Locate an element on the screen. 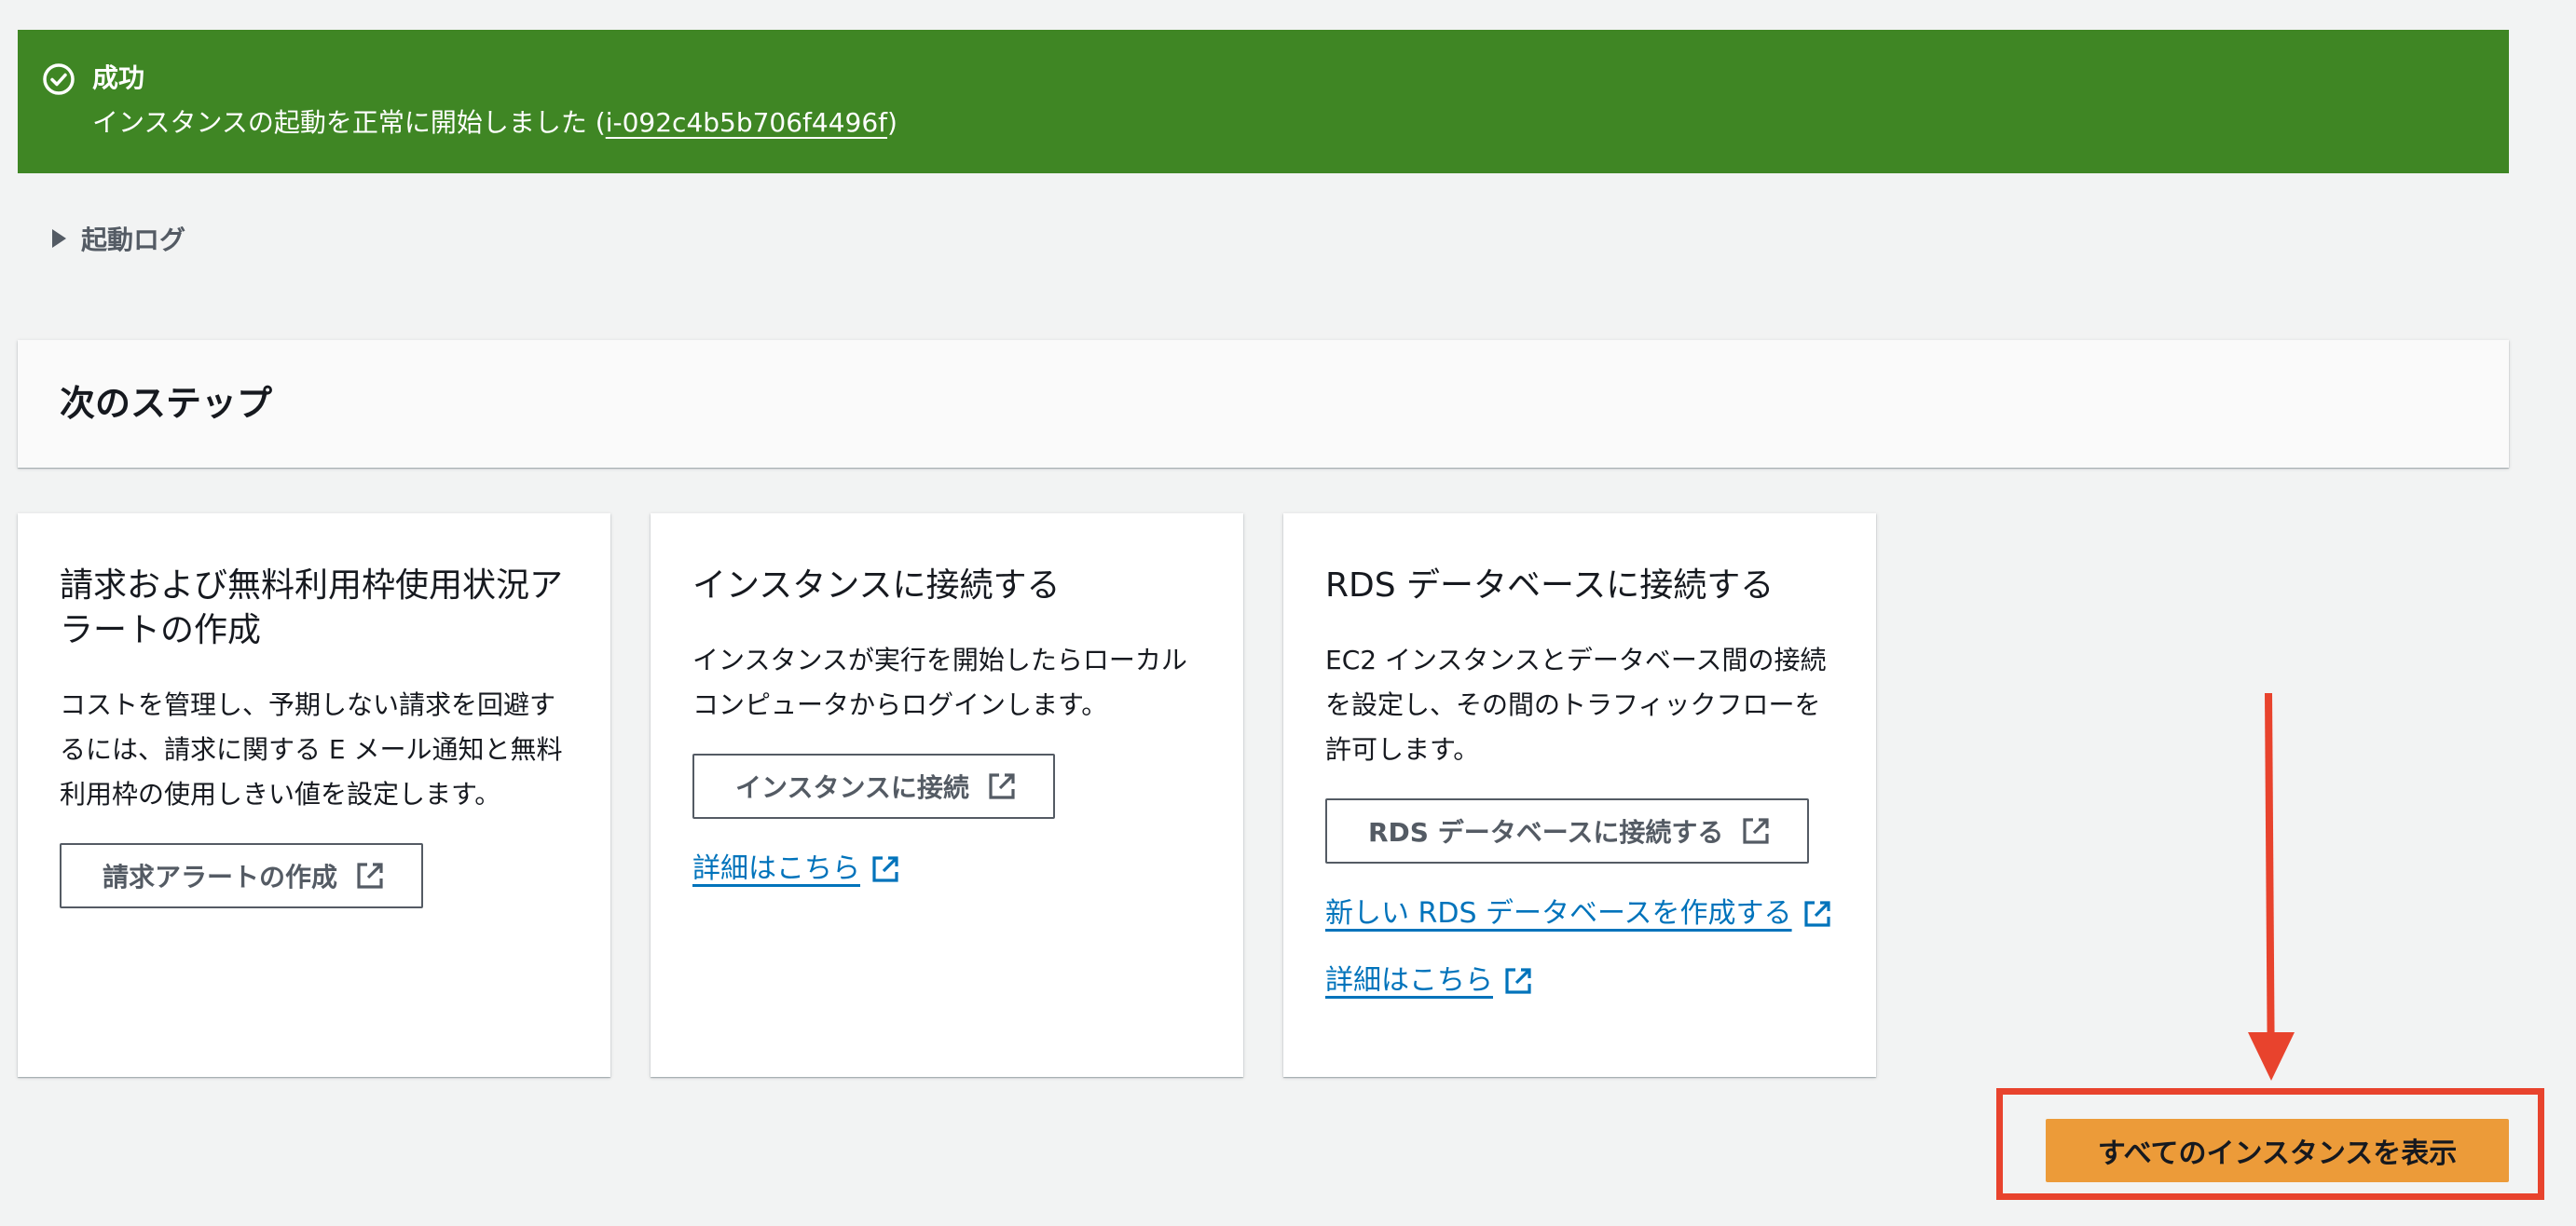 This screenshot has width=2576, height=1226. button-label: RDS データベースに接続する is located at coordinates (1546, 832).